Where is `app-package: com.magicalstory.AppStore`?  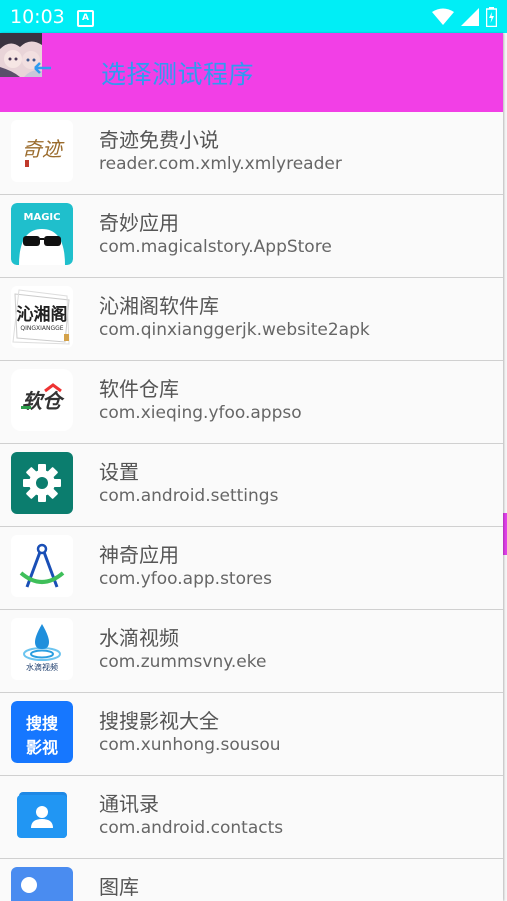
app-package: com.magicalstory.AppStore is located at coordinates (215, 247).